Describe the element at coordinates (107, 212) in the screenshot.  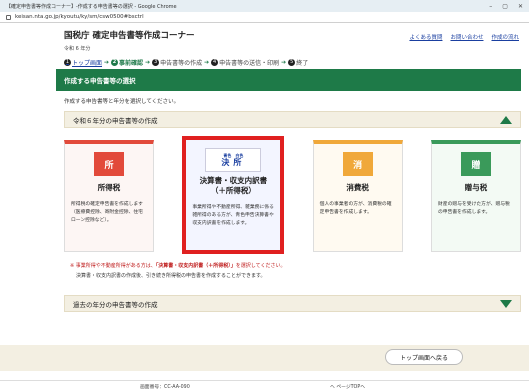
I see `card-description: 所得税の確定申告書を作成します（医療費控除、寄附金控除、住宅ローン控除など）。` at that location.